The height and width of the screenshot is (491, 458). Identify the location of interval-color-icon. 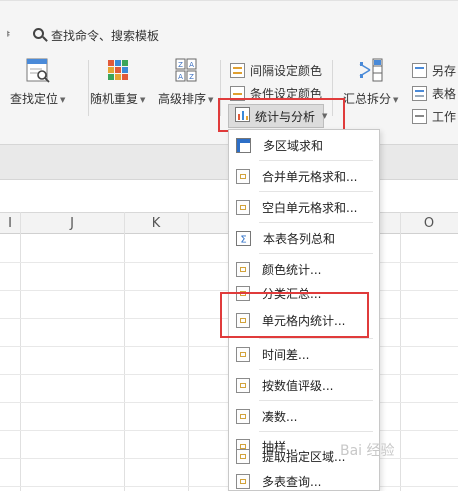
(237, 70).